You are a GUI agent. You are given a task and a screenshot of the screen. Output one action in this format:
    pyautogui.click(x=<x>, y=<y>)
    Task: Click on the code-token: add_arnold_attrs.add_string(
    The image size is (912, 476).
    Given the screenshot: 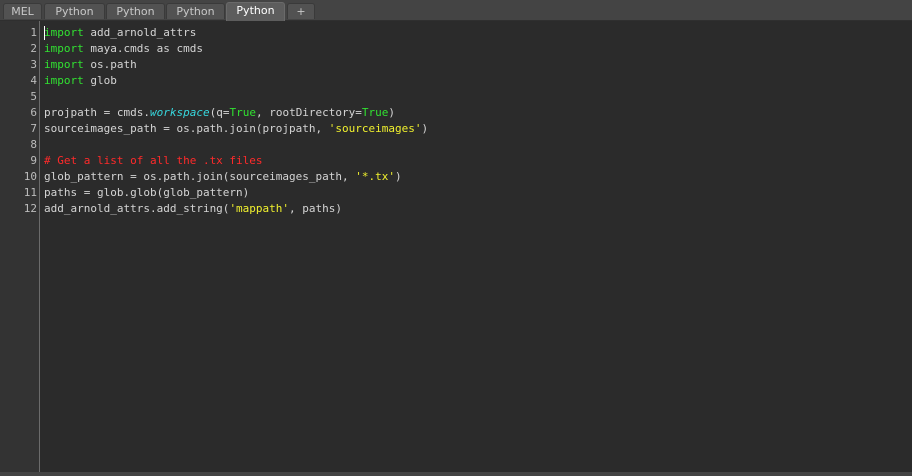 What is the action you would take?
    pyautogui.click(x=137, y=208)
    